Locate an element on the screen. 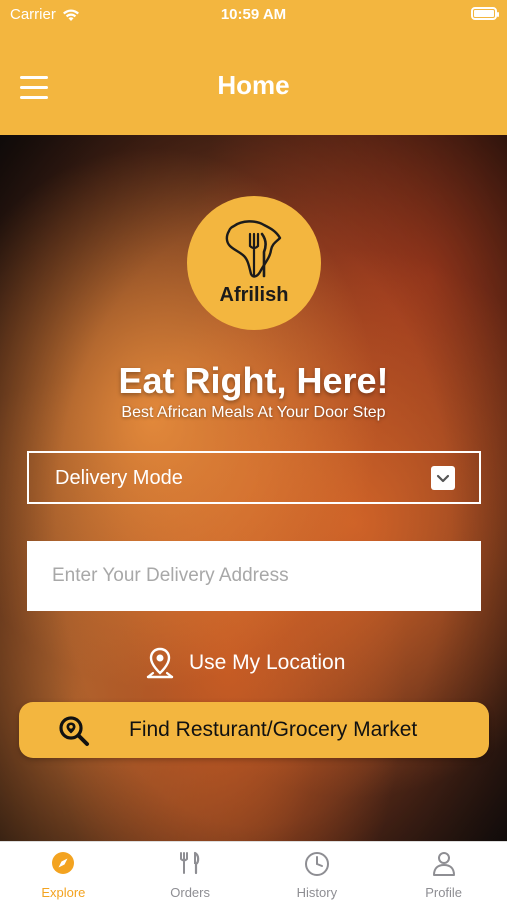  delivery-mode-select: Delivery Mode is located at coordinates (254, 477).